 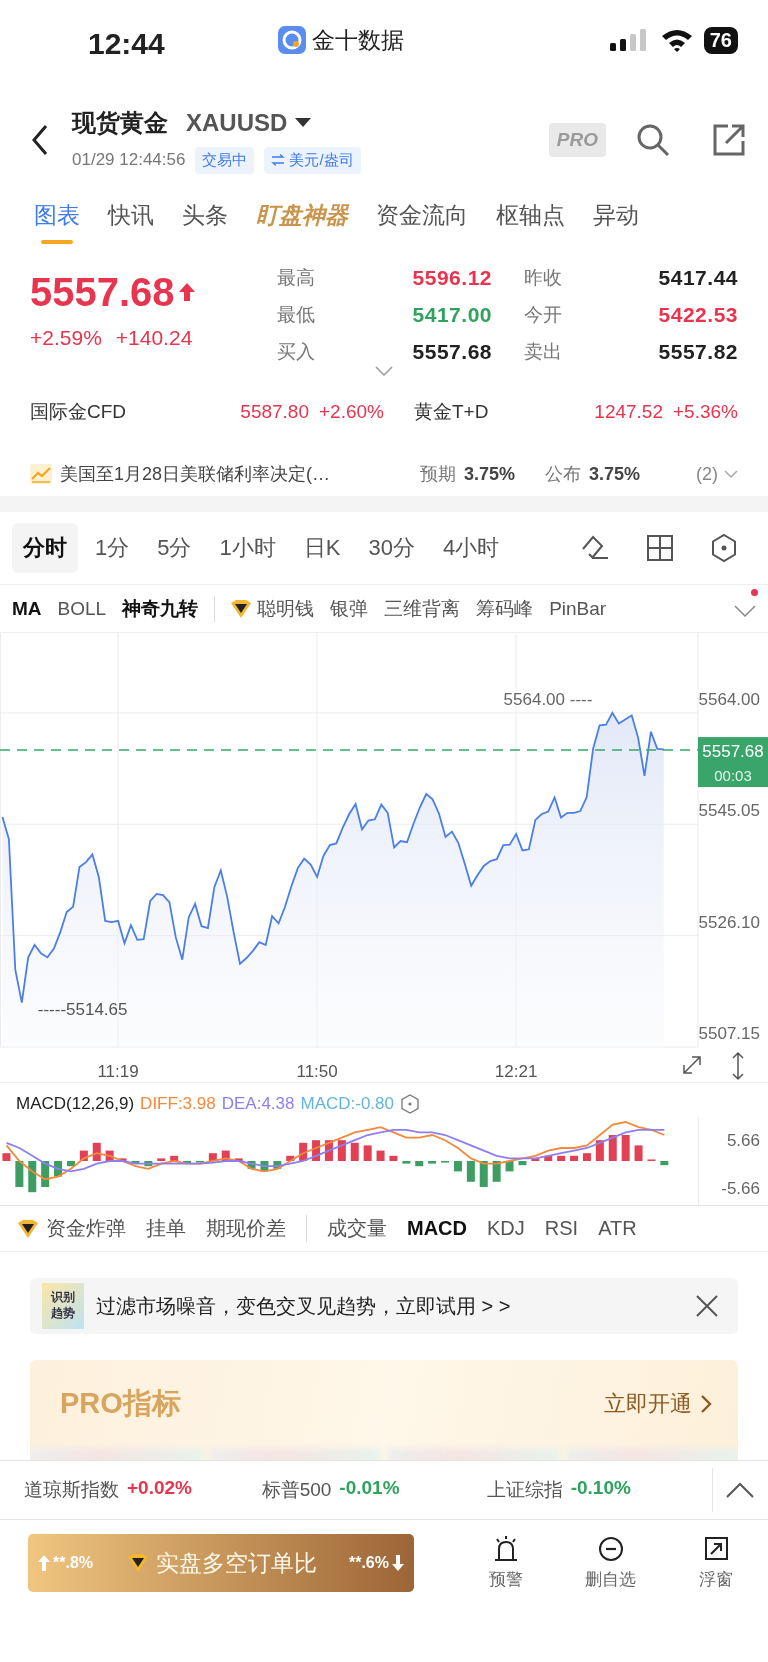 What do you see at coordinates (715, 1562) in the screenshot?
I see `toolbar-action: 浮窗` at bounding box center [715, 1562].